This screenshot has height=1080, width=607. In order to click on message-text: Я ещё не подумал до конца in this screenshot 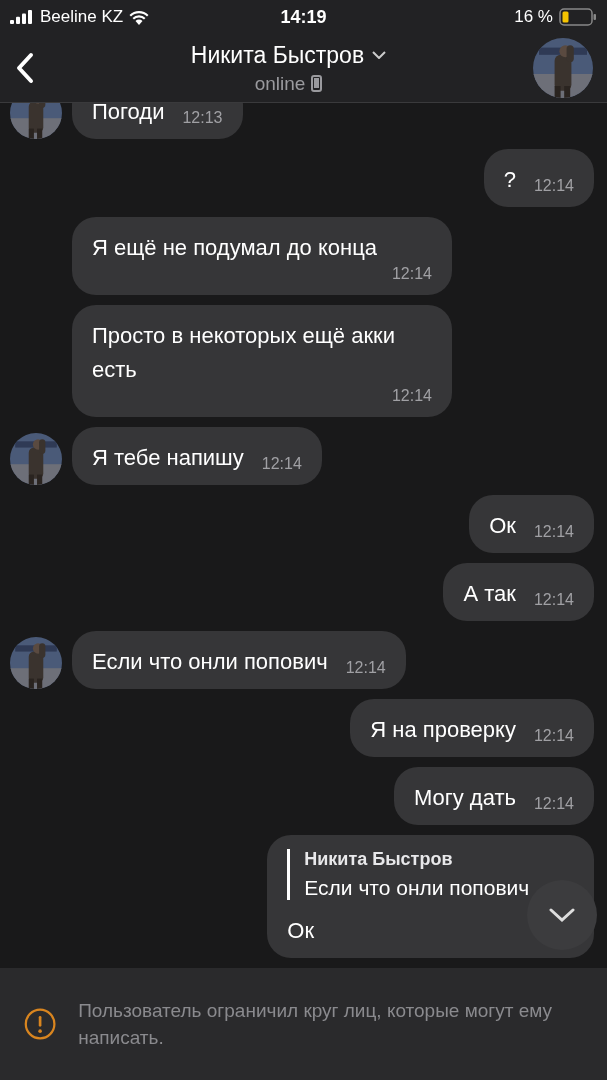, I will do `click(235, 248)`.